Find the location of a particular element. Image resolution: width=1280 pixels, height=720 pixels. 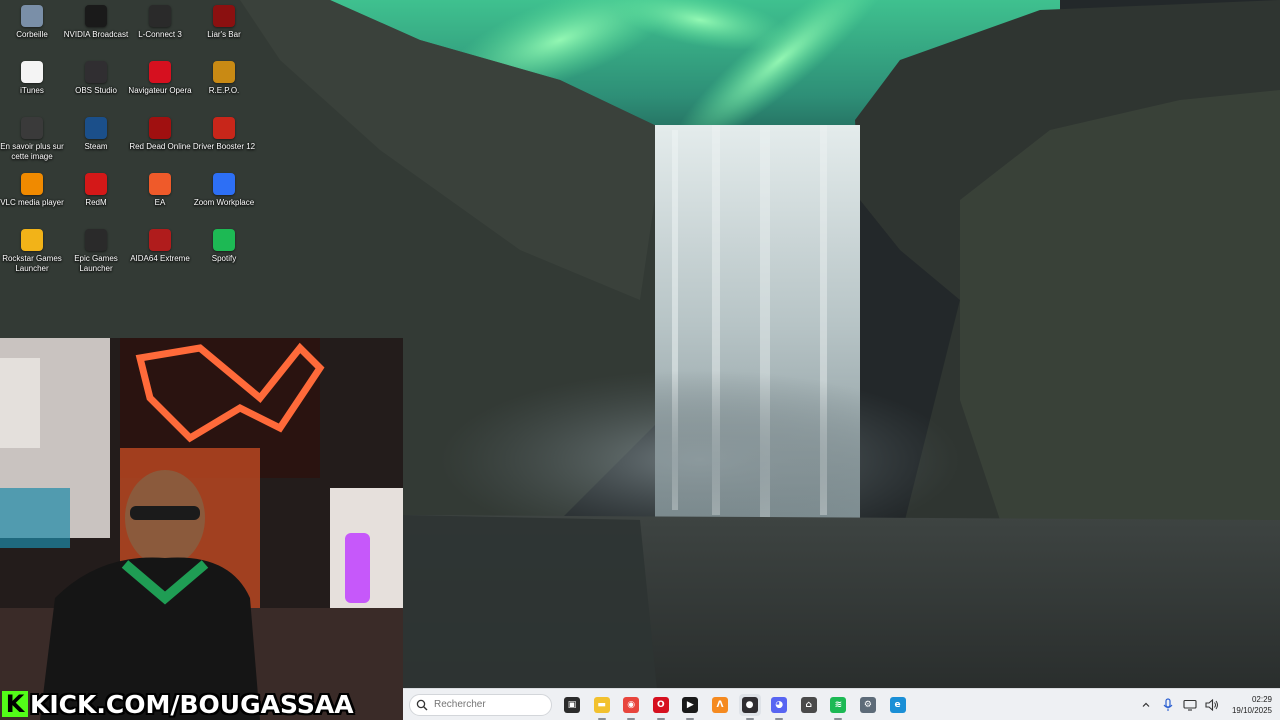

camera-info-icon is located at coordinates (32, 128).